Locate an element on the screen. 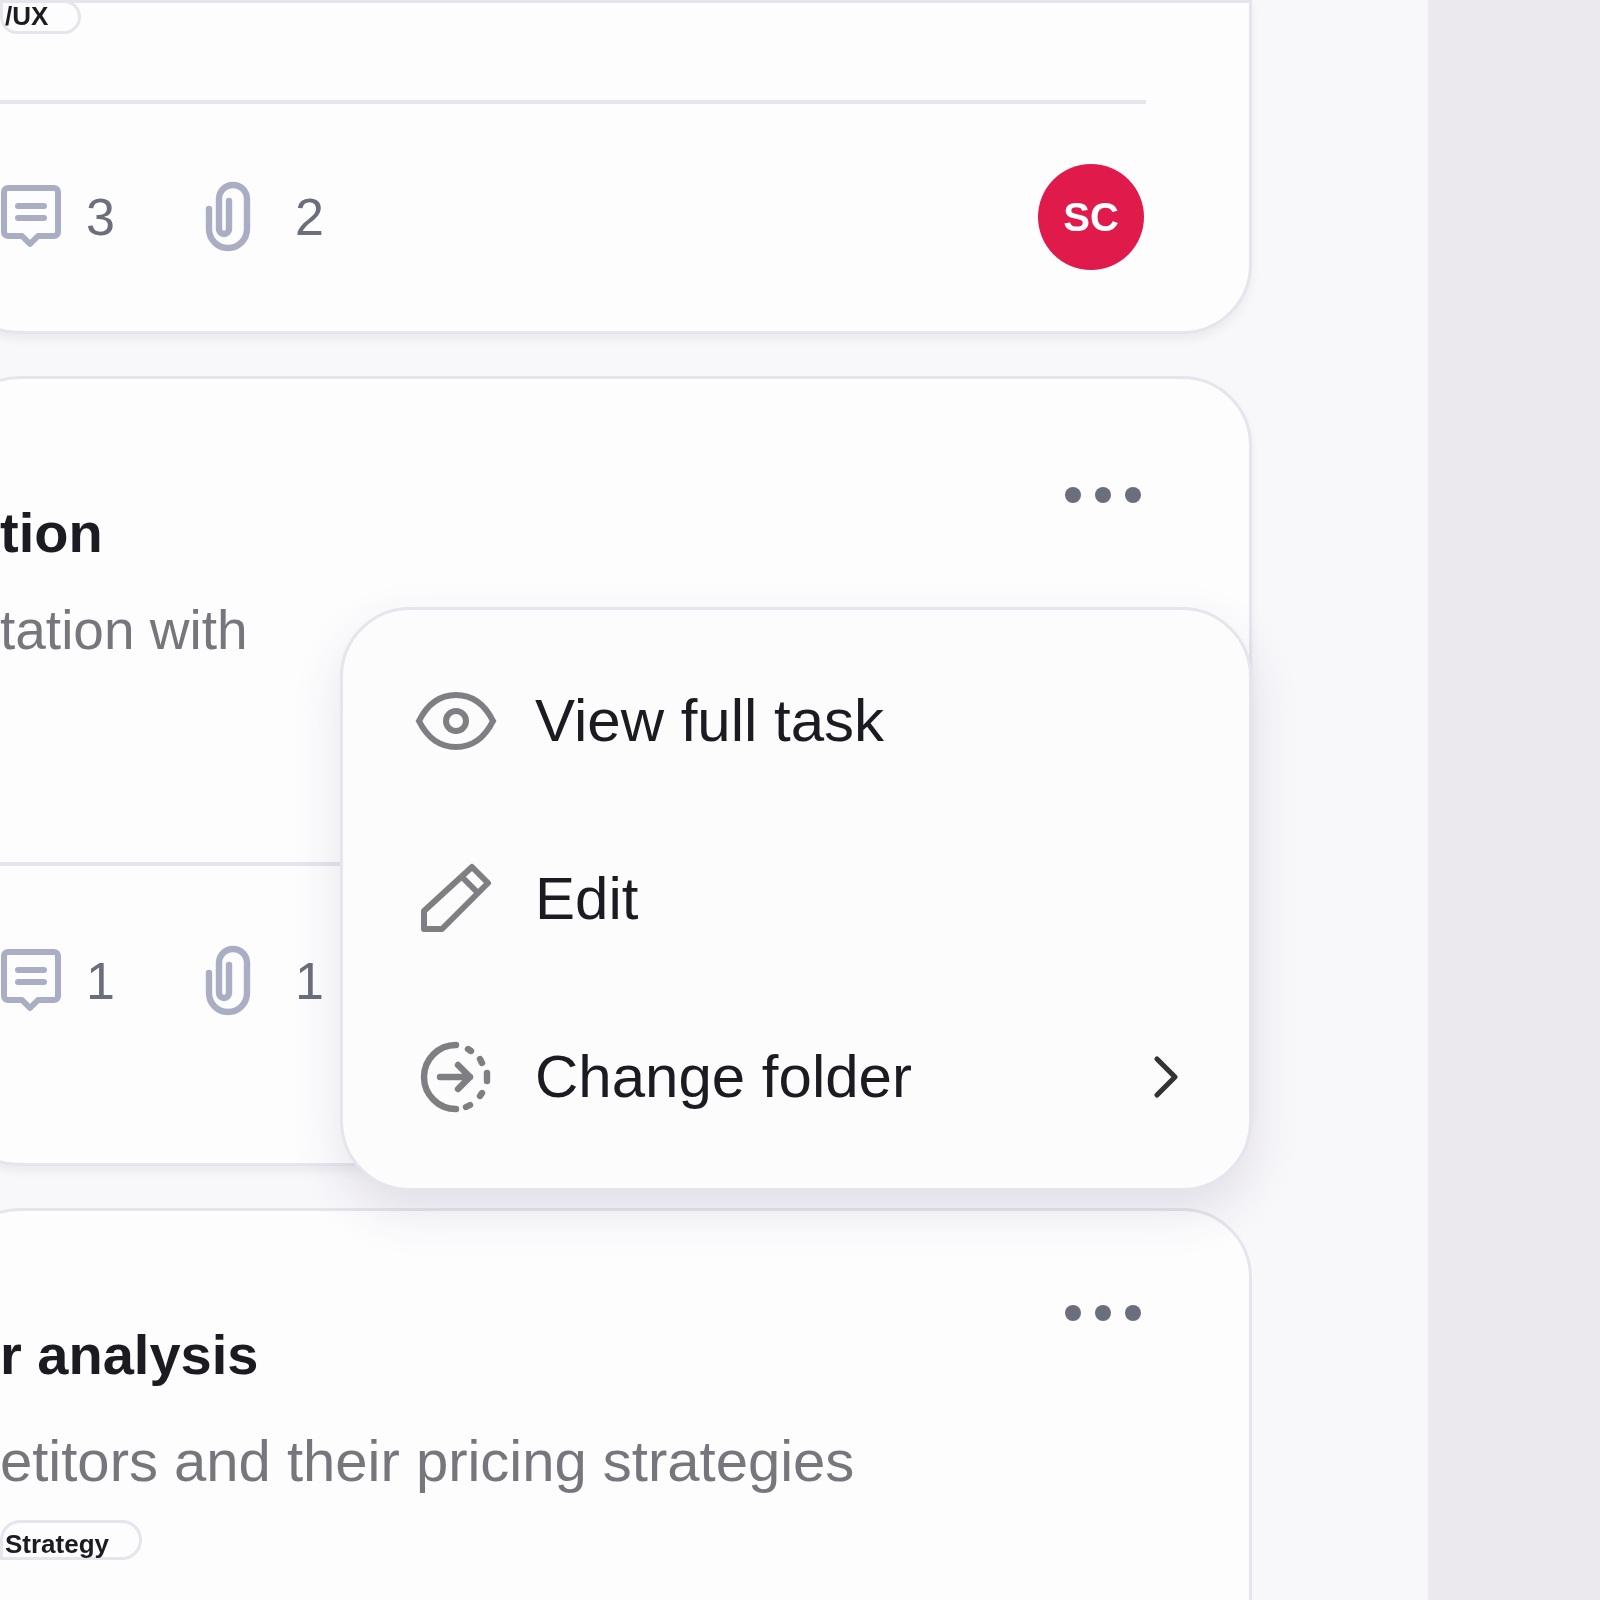 Image resolution: width=1600 pixels, height=1600 pixels. attachment-count: 1 is located at coordinates (309, 981).